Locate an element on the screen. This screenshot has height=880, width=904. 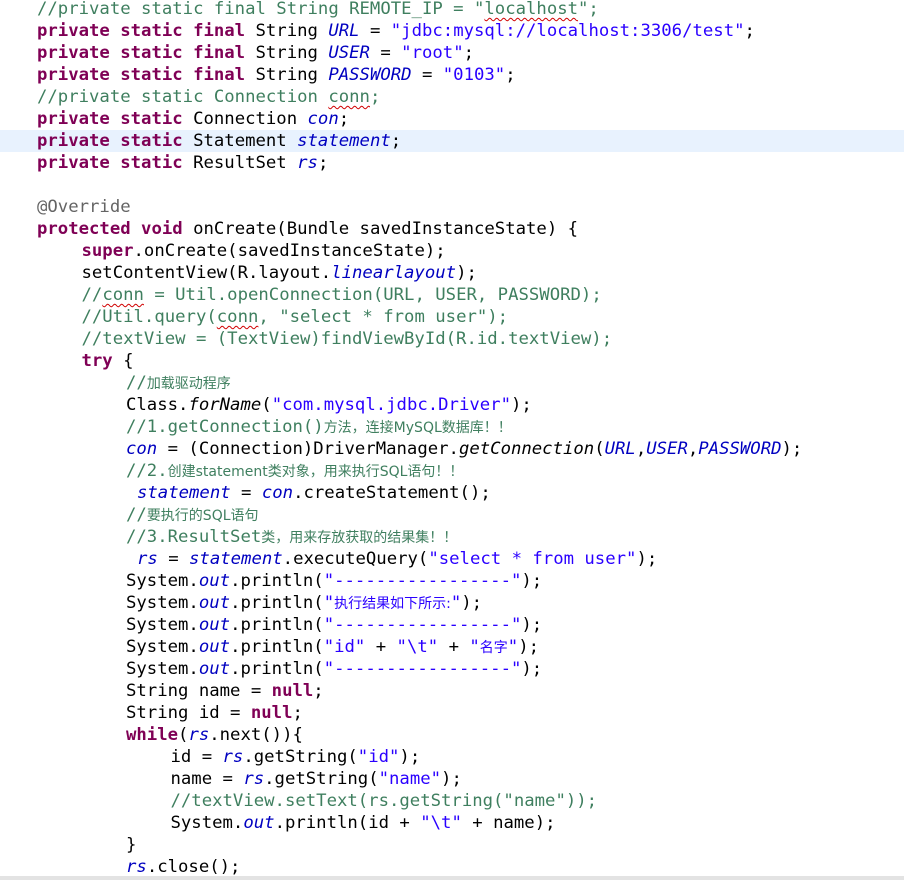
code-line: String name = null; is located at coordinates (452, 691).